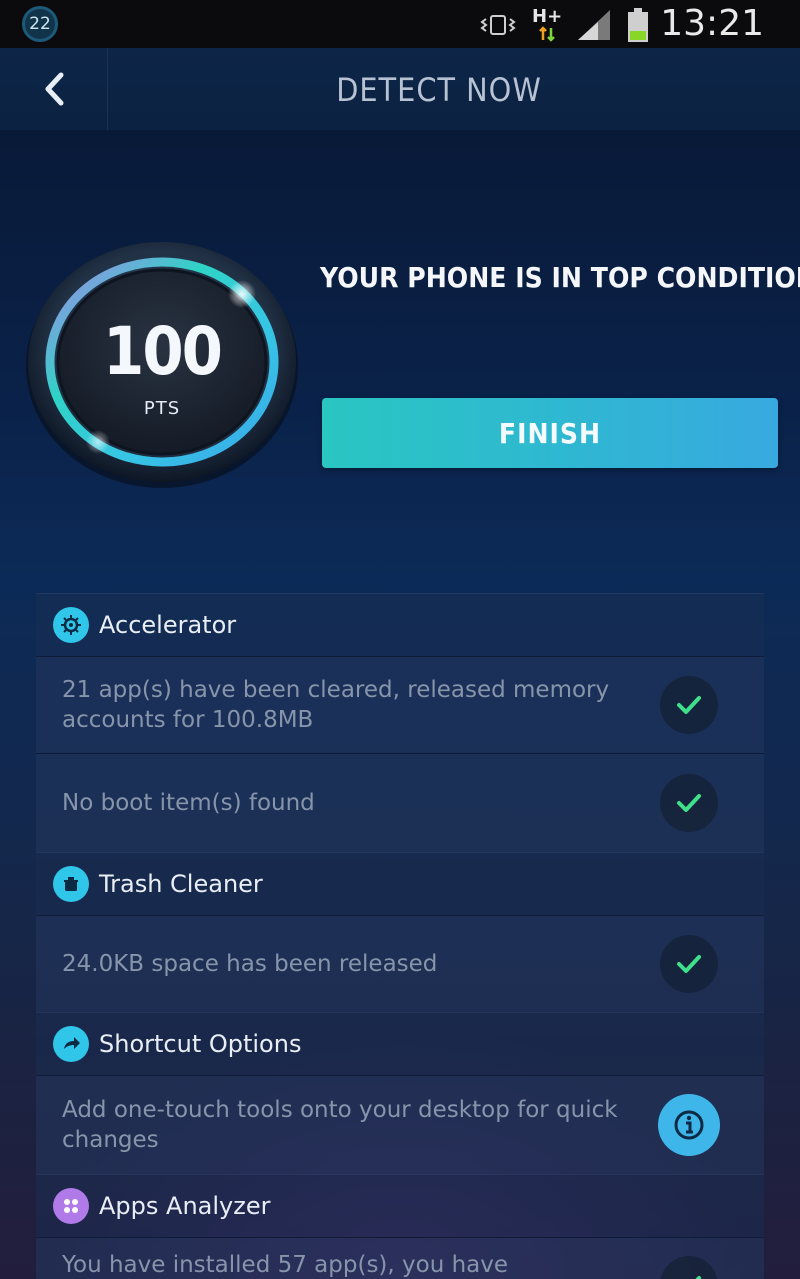 This screenshot has width=800, height=1279. Describe the element at coordinates (498, 25) in the screenshot. I see `vibrate-icon` at that location.